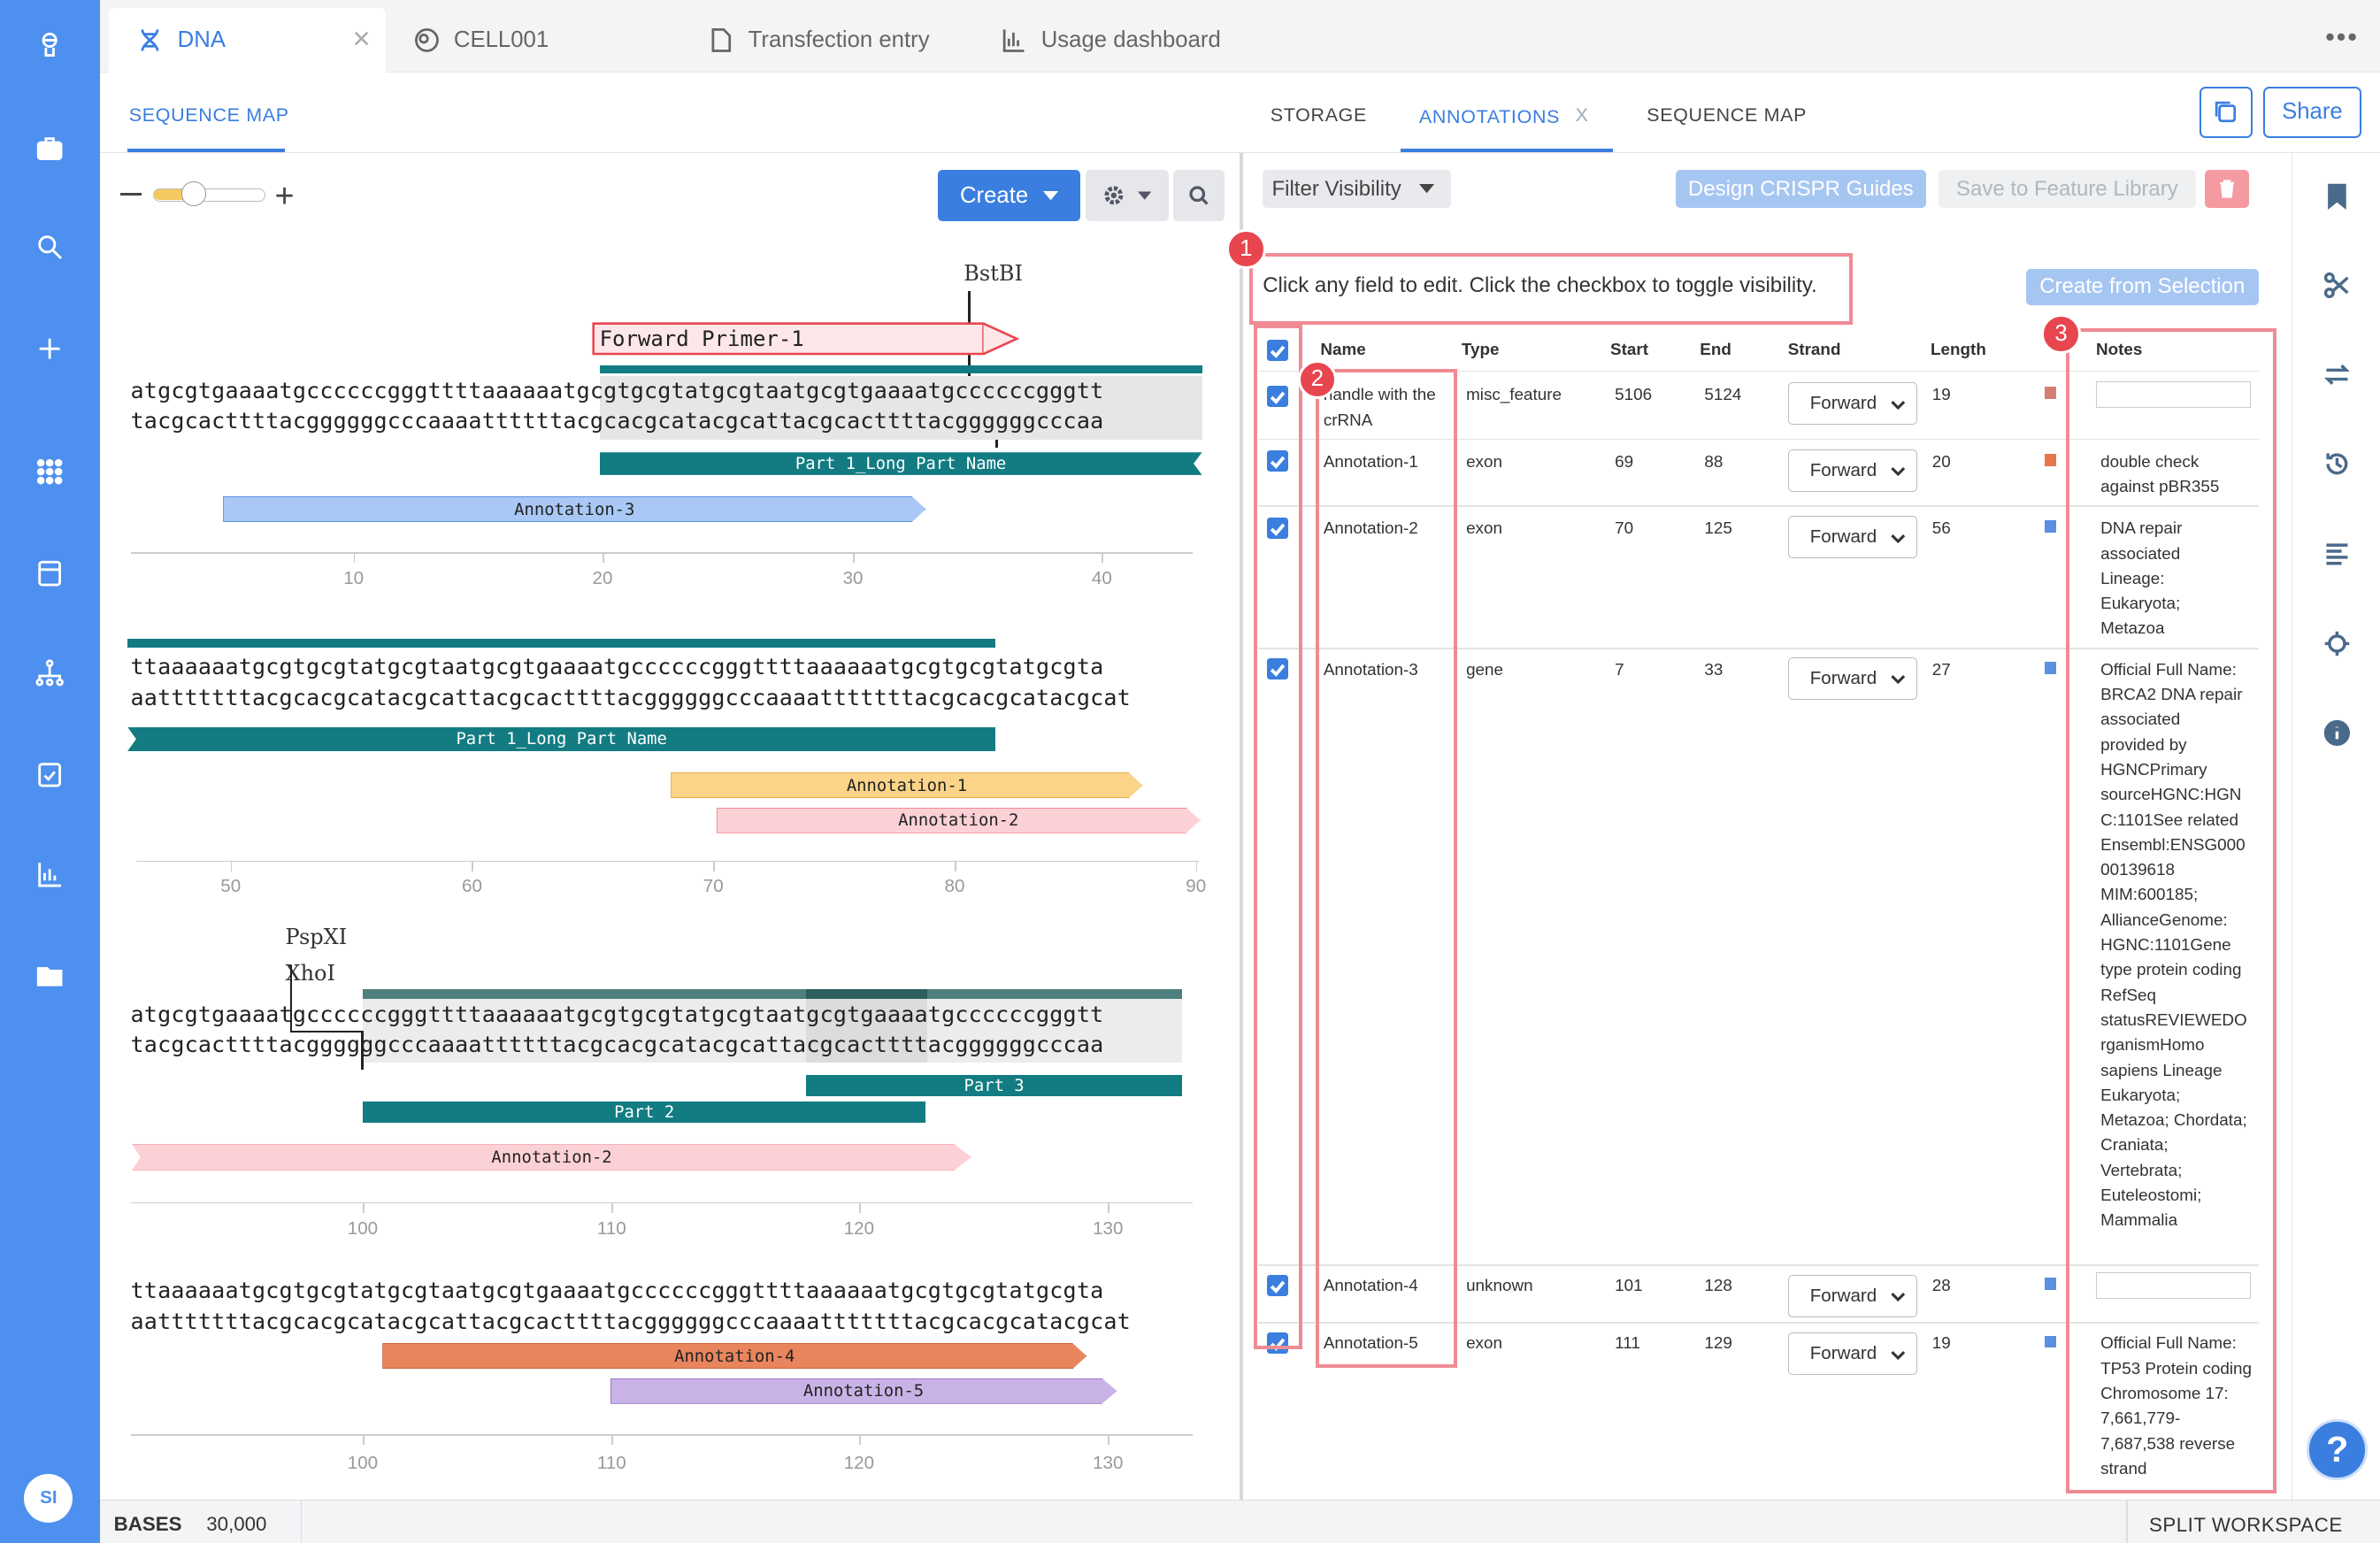 Image resolution: width=2380 pixels, height=1543 pixels. I want to click on cell-type: unknown, so click(1499, 1285).